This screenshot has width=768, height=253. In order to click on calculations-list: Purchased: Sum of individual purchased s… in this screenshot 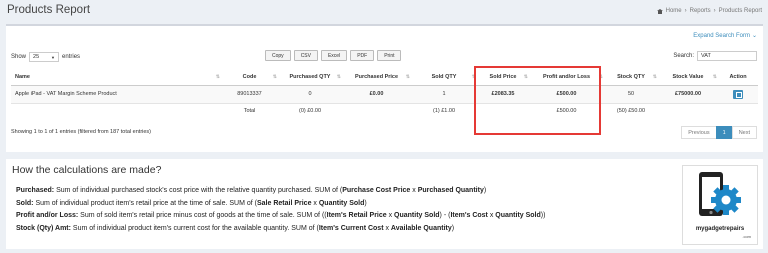, I will do `click(280, 210)`.